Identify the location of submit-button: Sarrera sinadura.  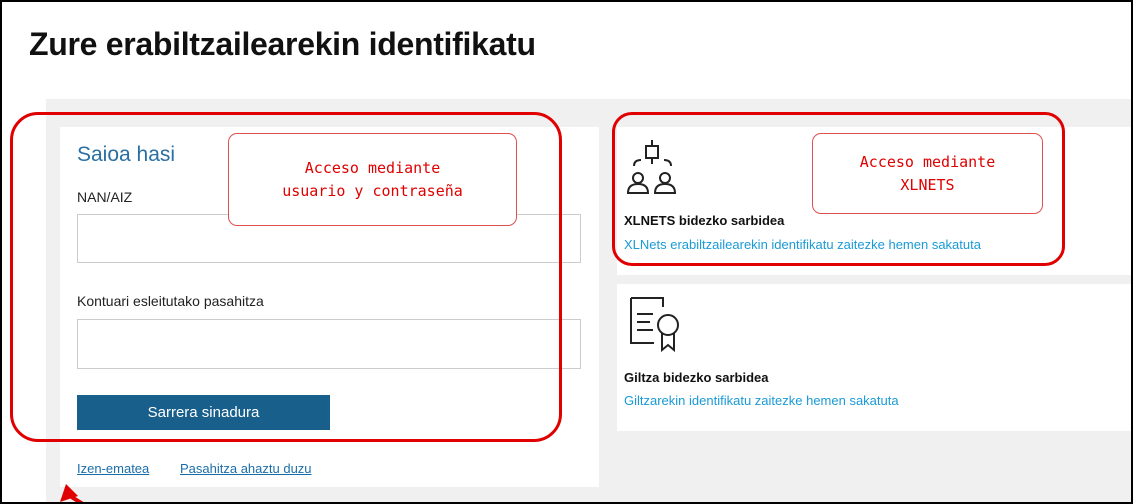
(203, 412).